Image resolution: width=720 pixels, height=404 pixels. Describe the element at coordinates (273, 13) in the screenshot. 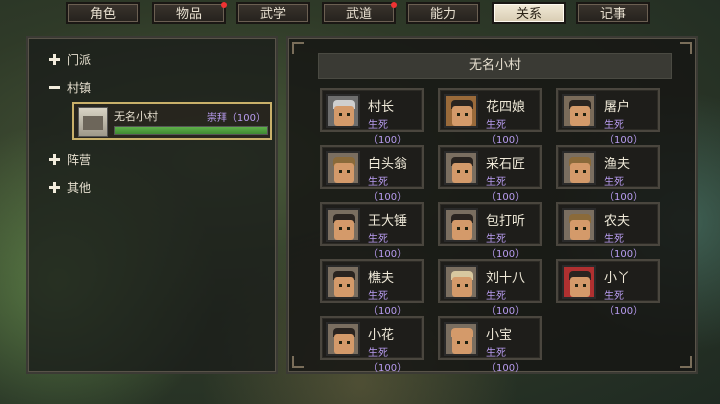

I see `tab-martial-arts: 武学` at that location.